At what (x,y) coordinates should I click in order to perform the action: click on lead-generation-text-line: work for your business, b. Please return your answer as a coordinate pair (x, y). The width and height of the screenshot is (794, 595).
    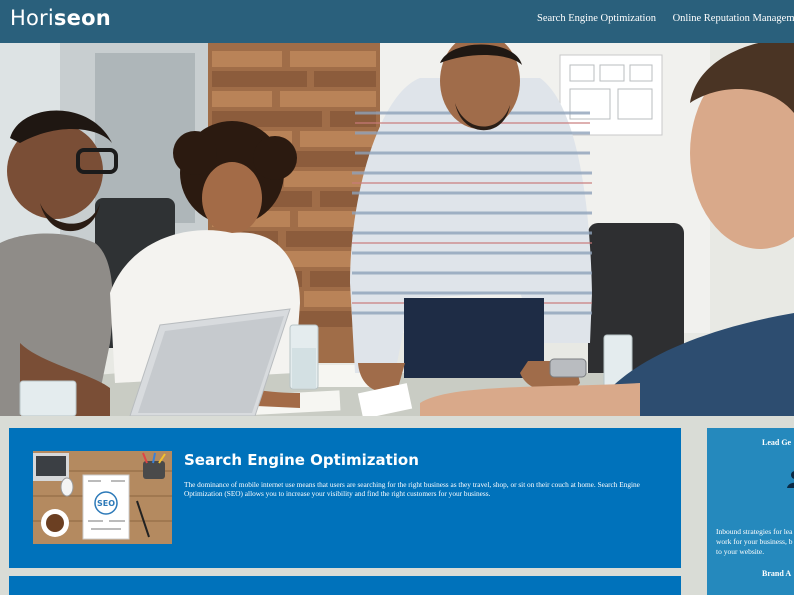
    Looking at the image, I should click on (754, 541).